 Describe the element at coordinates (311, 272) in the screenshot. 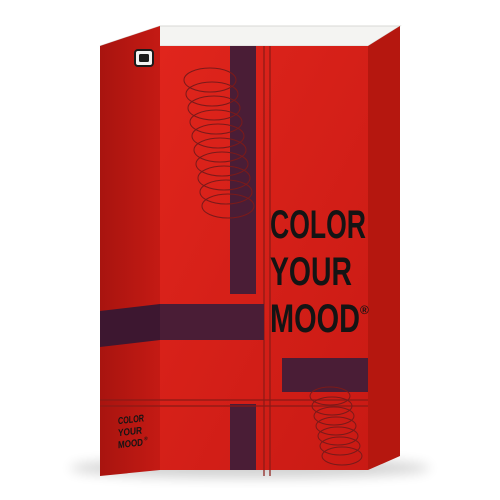

I see `title-line-2: YOUR` at that location.